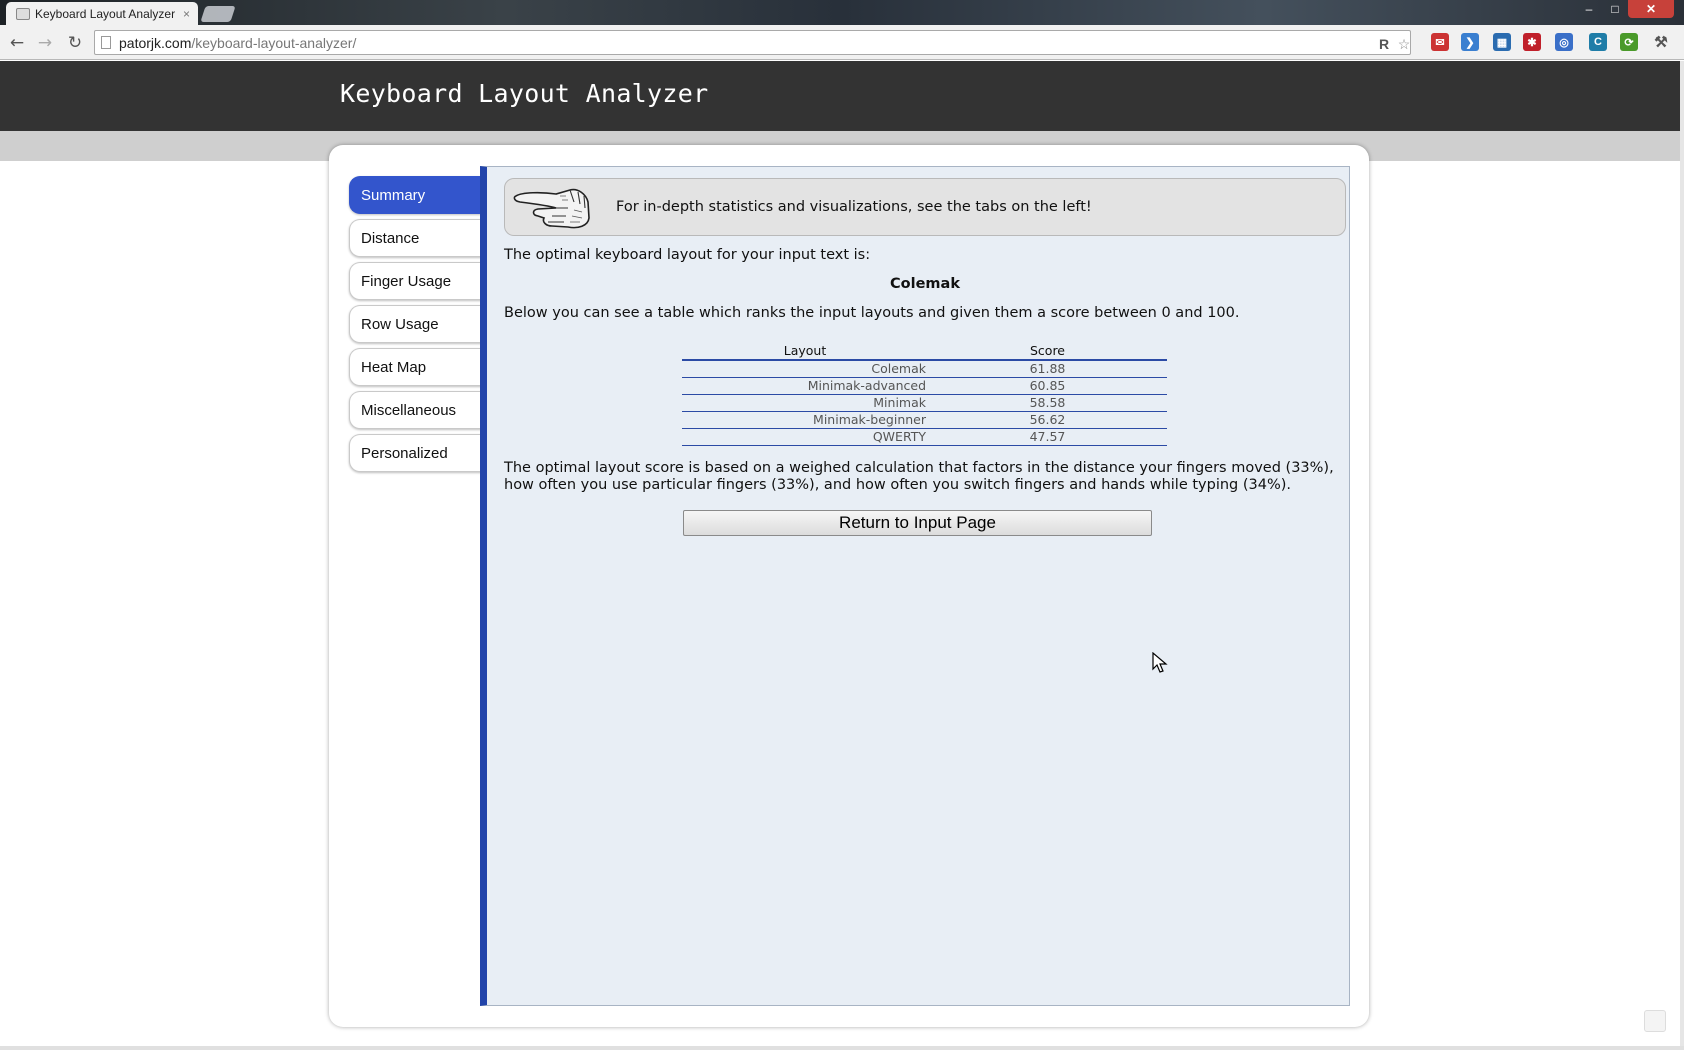 This screenshot has width=1684, height=1050. I want to click on tab-finger-usage: Finger Usage, so click(416, 281).